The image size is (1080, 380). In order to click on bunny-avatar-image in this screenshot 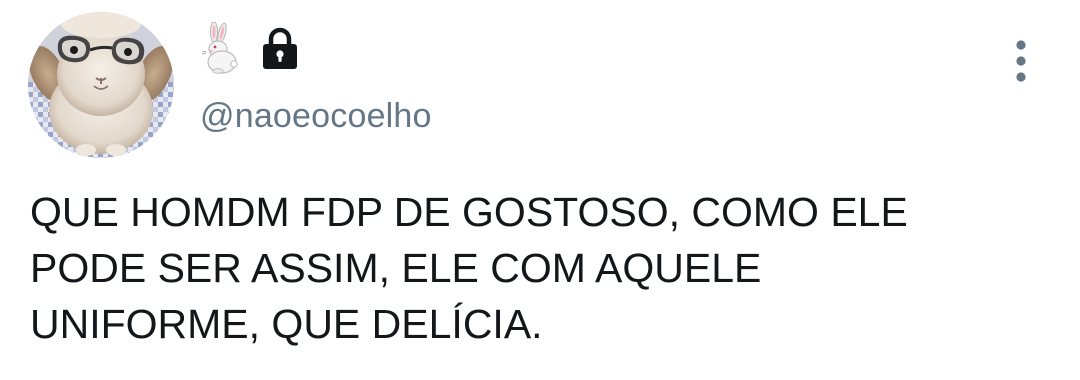, I will do `click(101, 85)`.